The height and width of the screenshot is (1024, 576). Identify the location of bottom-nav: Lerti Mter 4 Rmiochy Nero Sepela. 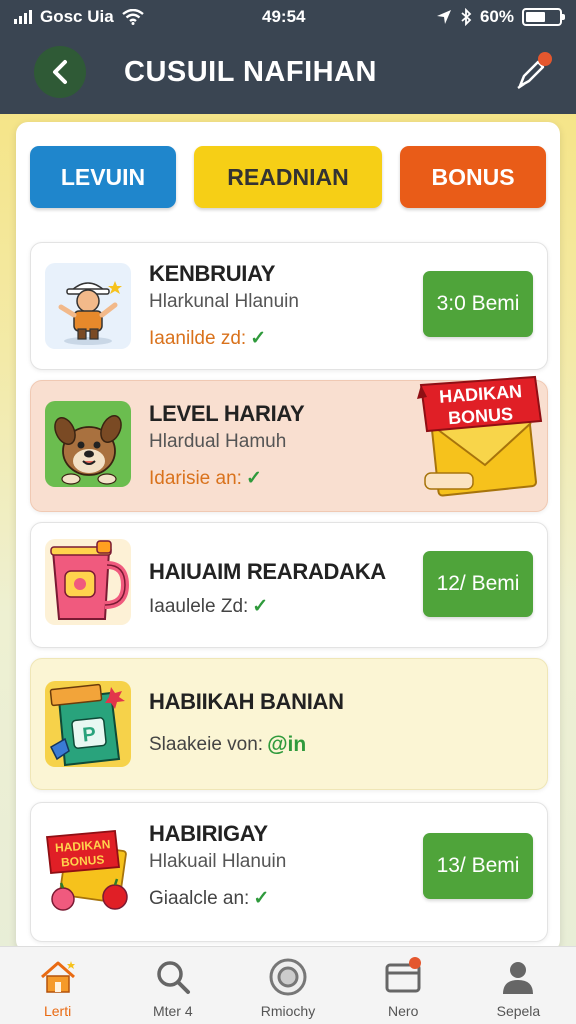
(288, 985).